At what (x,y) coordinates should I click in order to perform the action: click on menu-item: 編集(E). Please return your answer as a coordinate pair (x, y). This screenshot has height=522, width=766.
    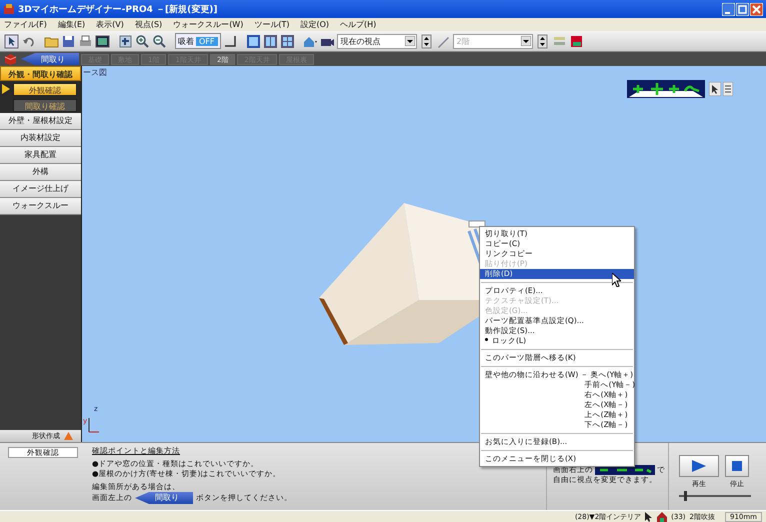
    Looking at the image, I should click on (72, 24).